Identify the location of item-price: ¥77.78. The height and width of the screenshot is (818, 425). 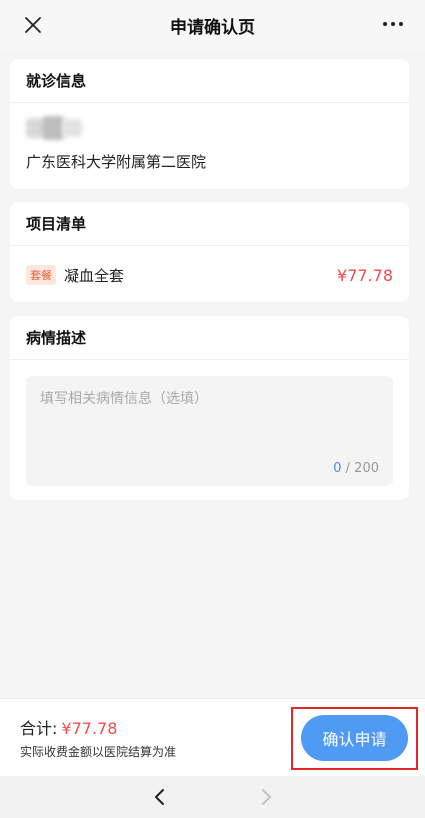
(365, 275).